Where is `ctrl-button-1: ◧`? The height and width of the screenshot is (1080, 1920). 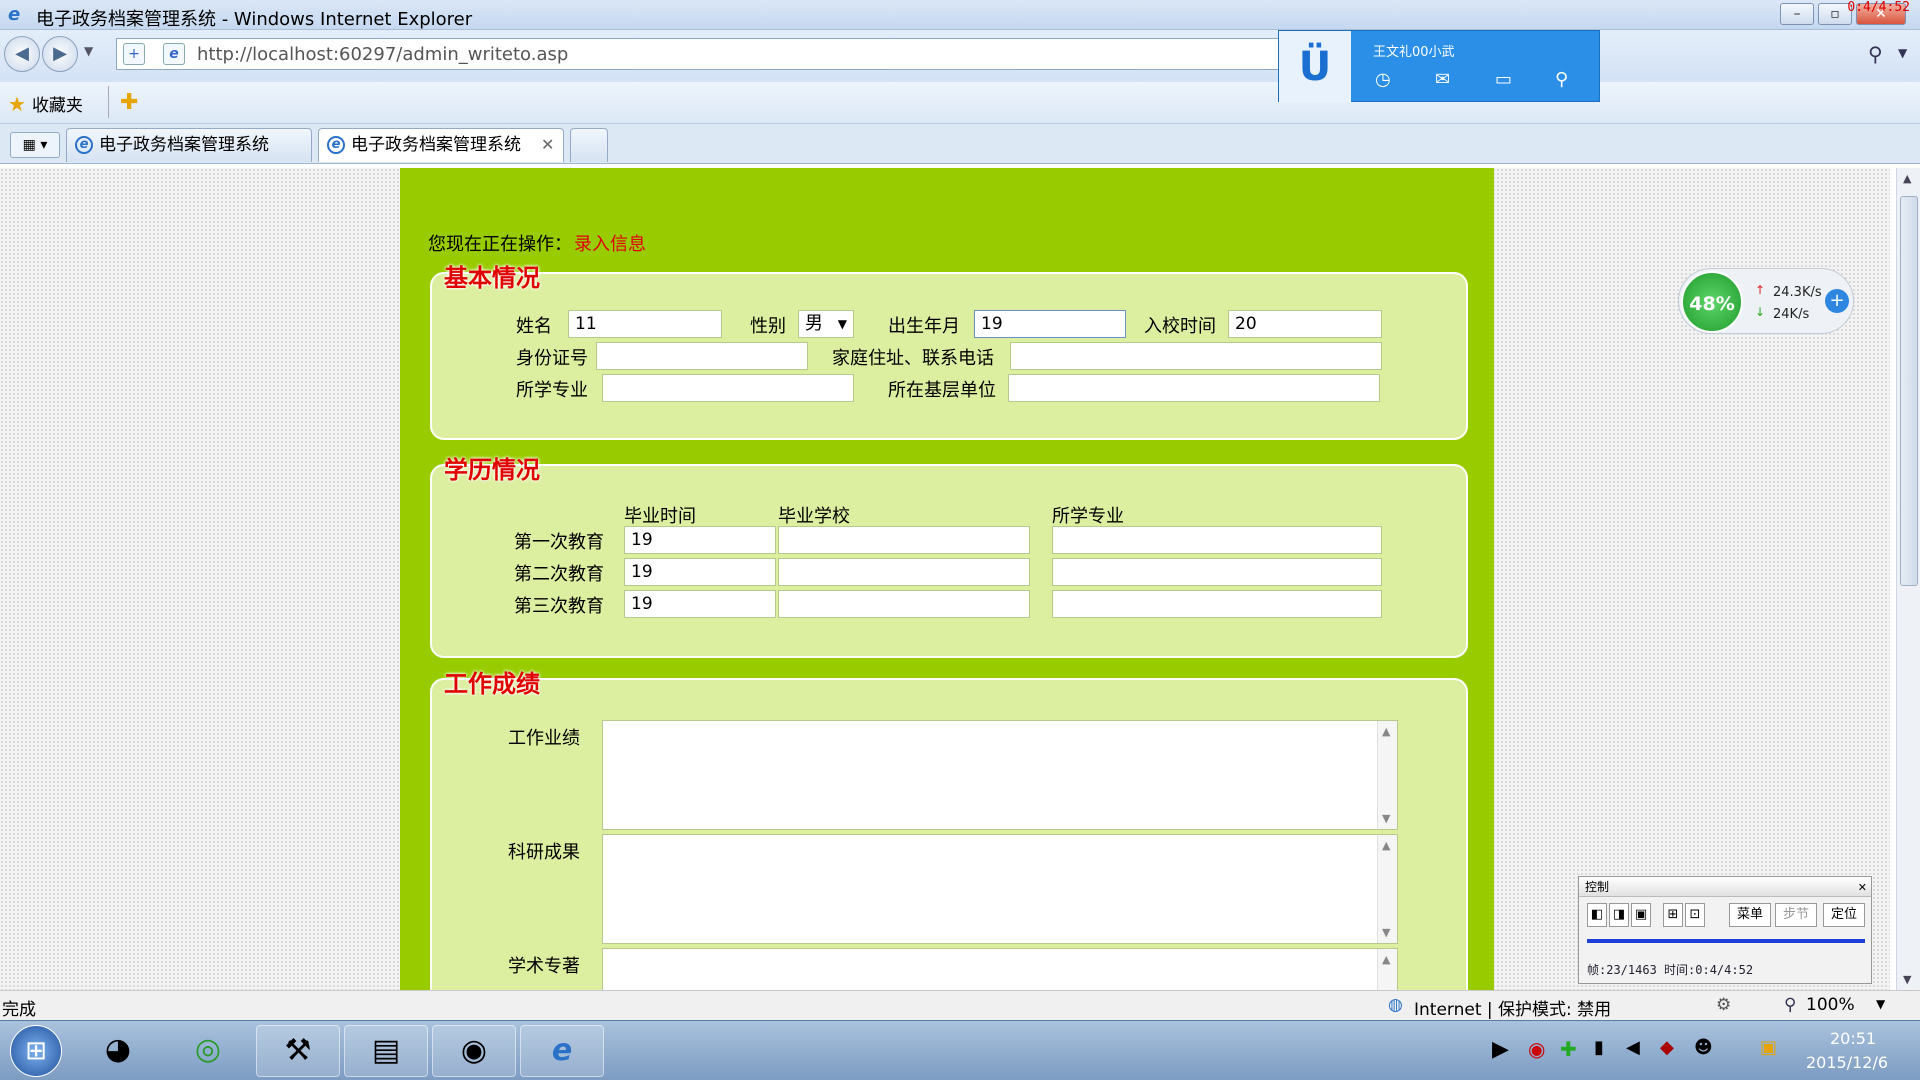 ctrl-button-1: ◧ is located at coordinates (1597, 915).